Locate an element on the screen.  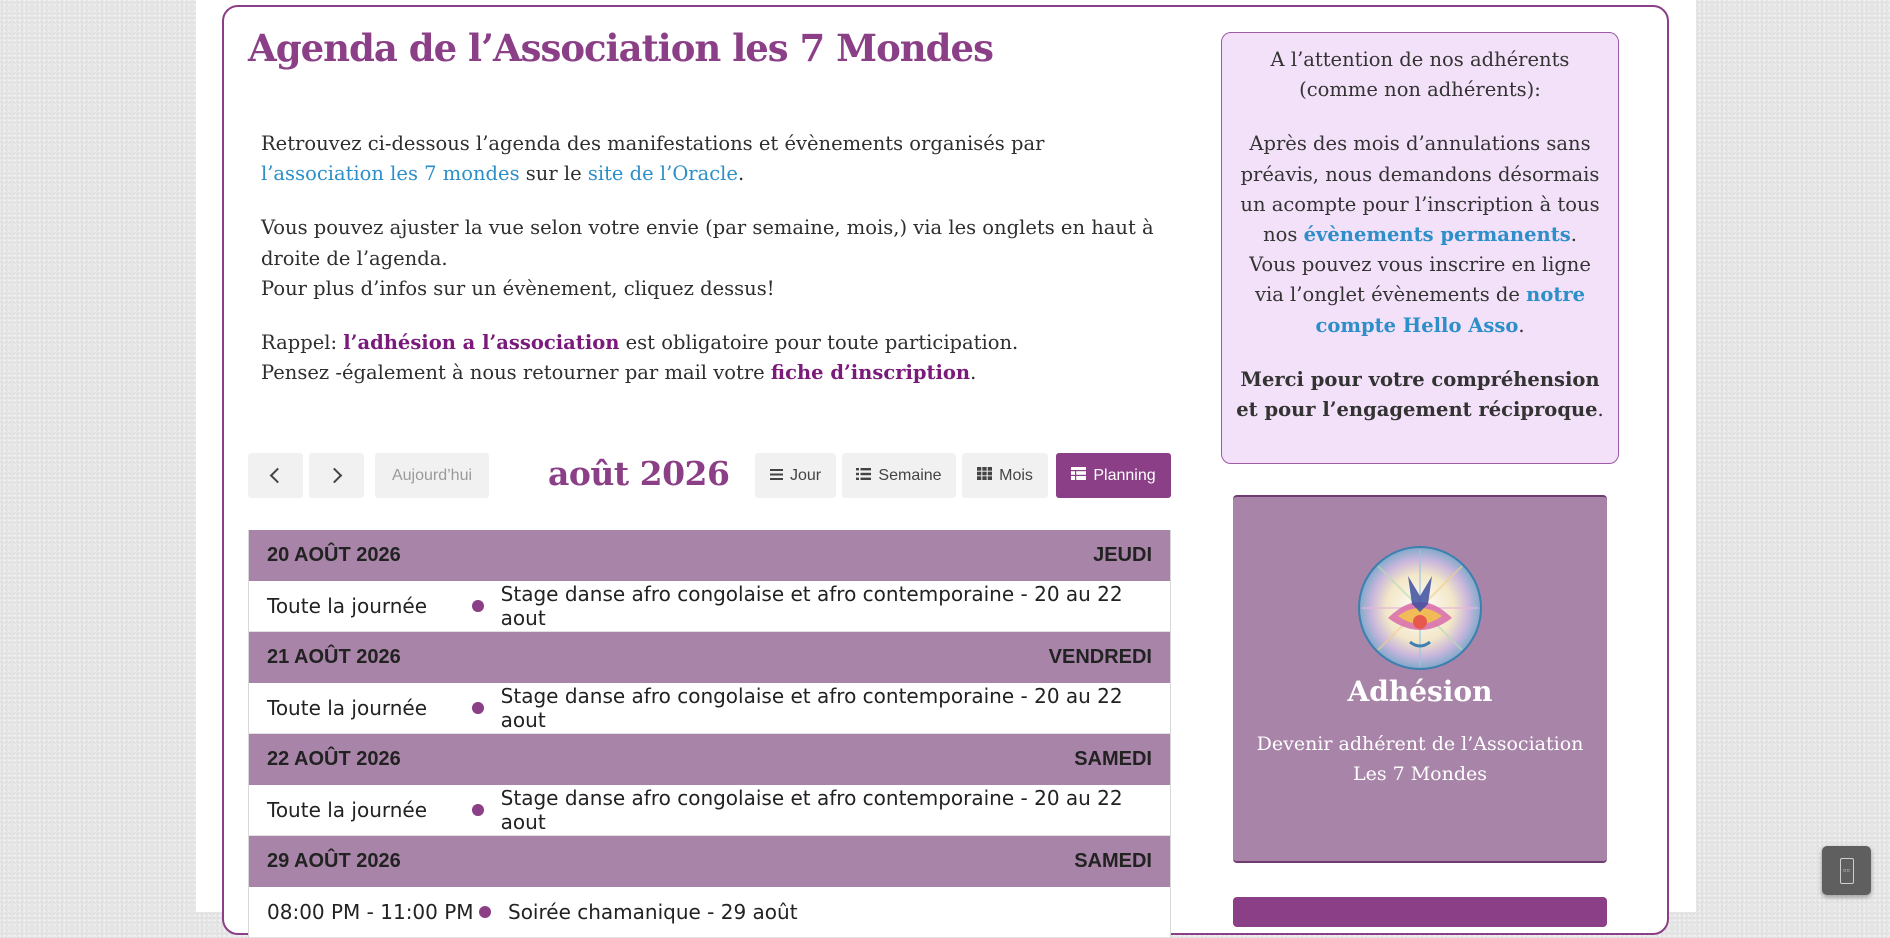
day-header: 20 AOÛT 2026 JEUDI is located at coordinates (709, 555).